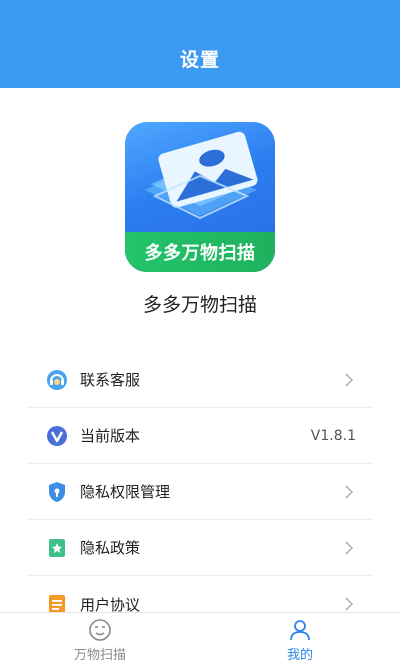  Describe the element at coordinates (200, 548) in the screenshot. I see `menu-item-privacy-policy: 隐私政策` at that location.